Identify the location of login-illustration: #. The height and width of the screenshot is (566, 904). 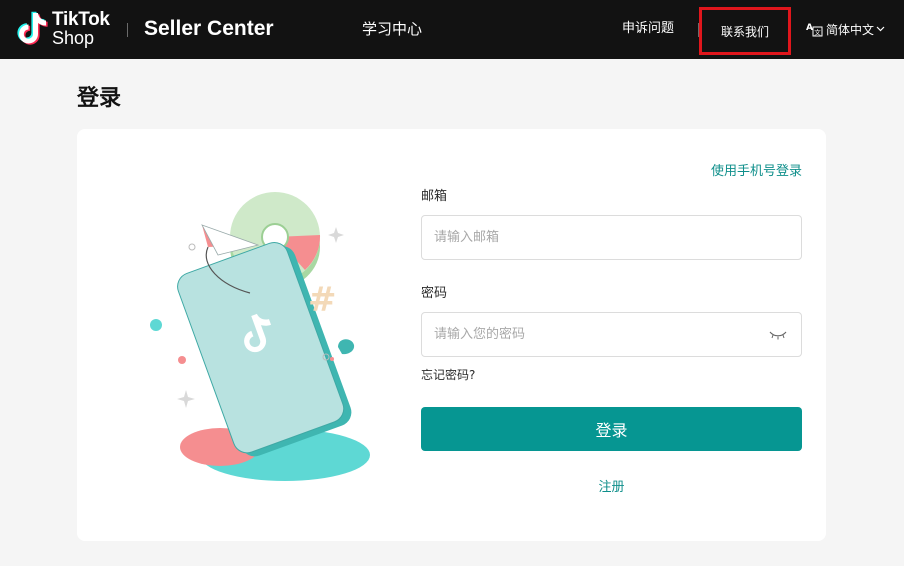
(260, 336).